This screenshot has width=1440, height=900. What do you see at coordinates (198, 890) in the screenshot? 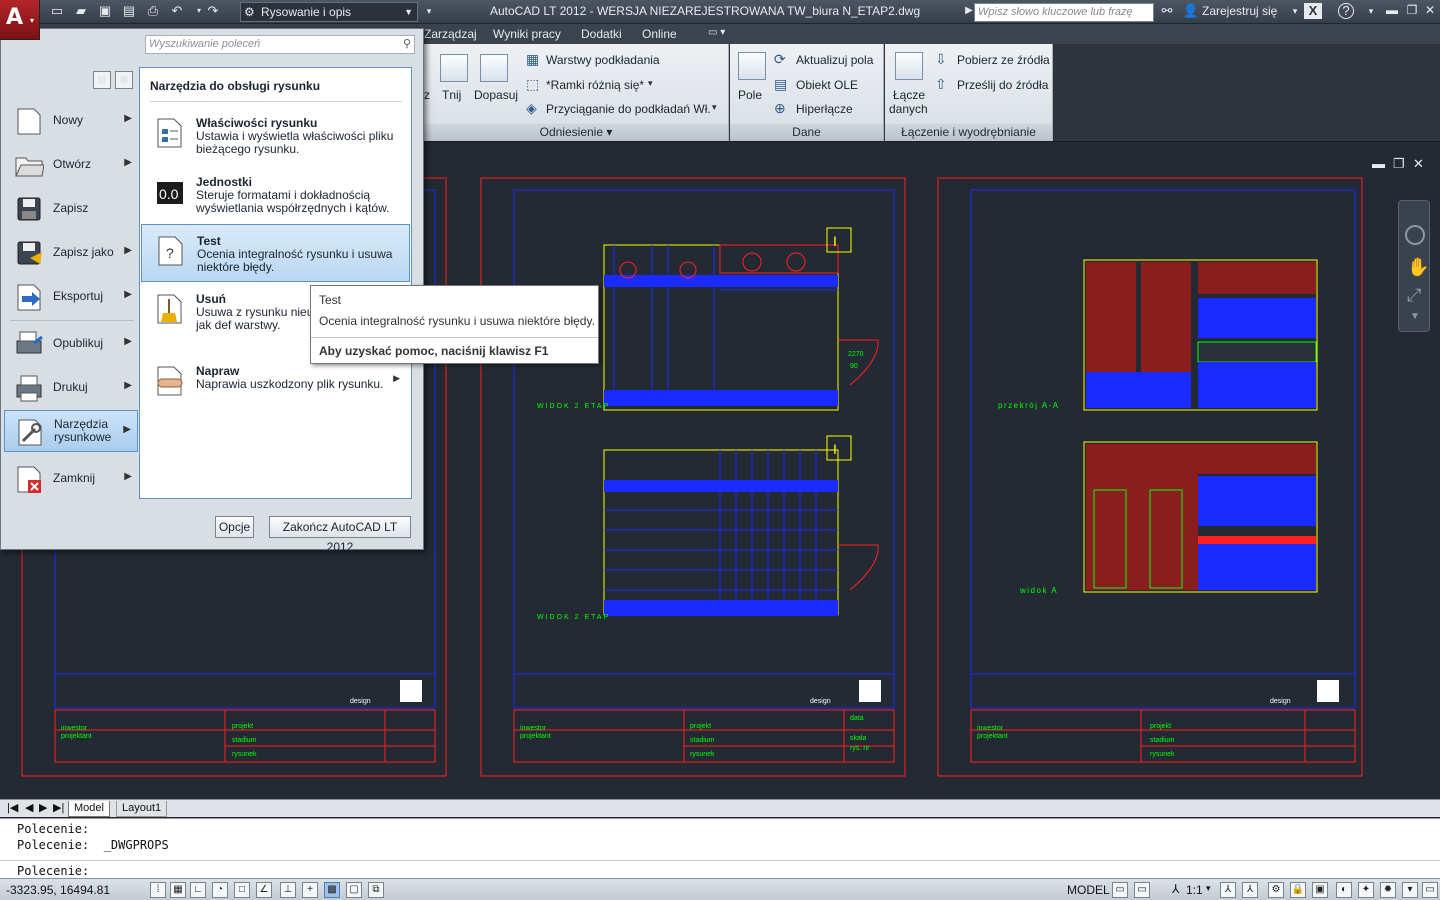
I see `ortho-icon: ∟` at bounding box center [198, 890].